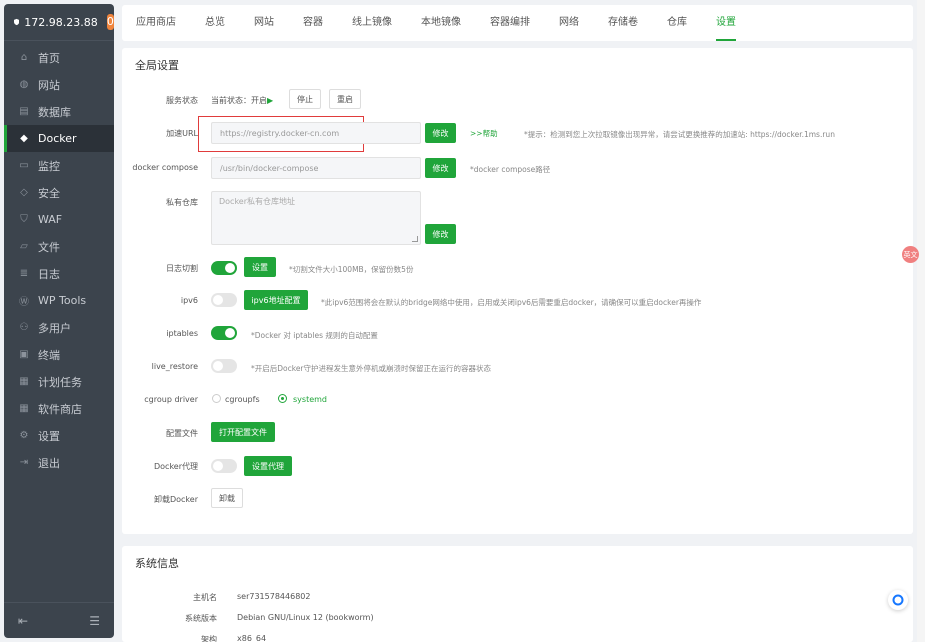  I want to click on play-icon: ▶, so click(270, 100).